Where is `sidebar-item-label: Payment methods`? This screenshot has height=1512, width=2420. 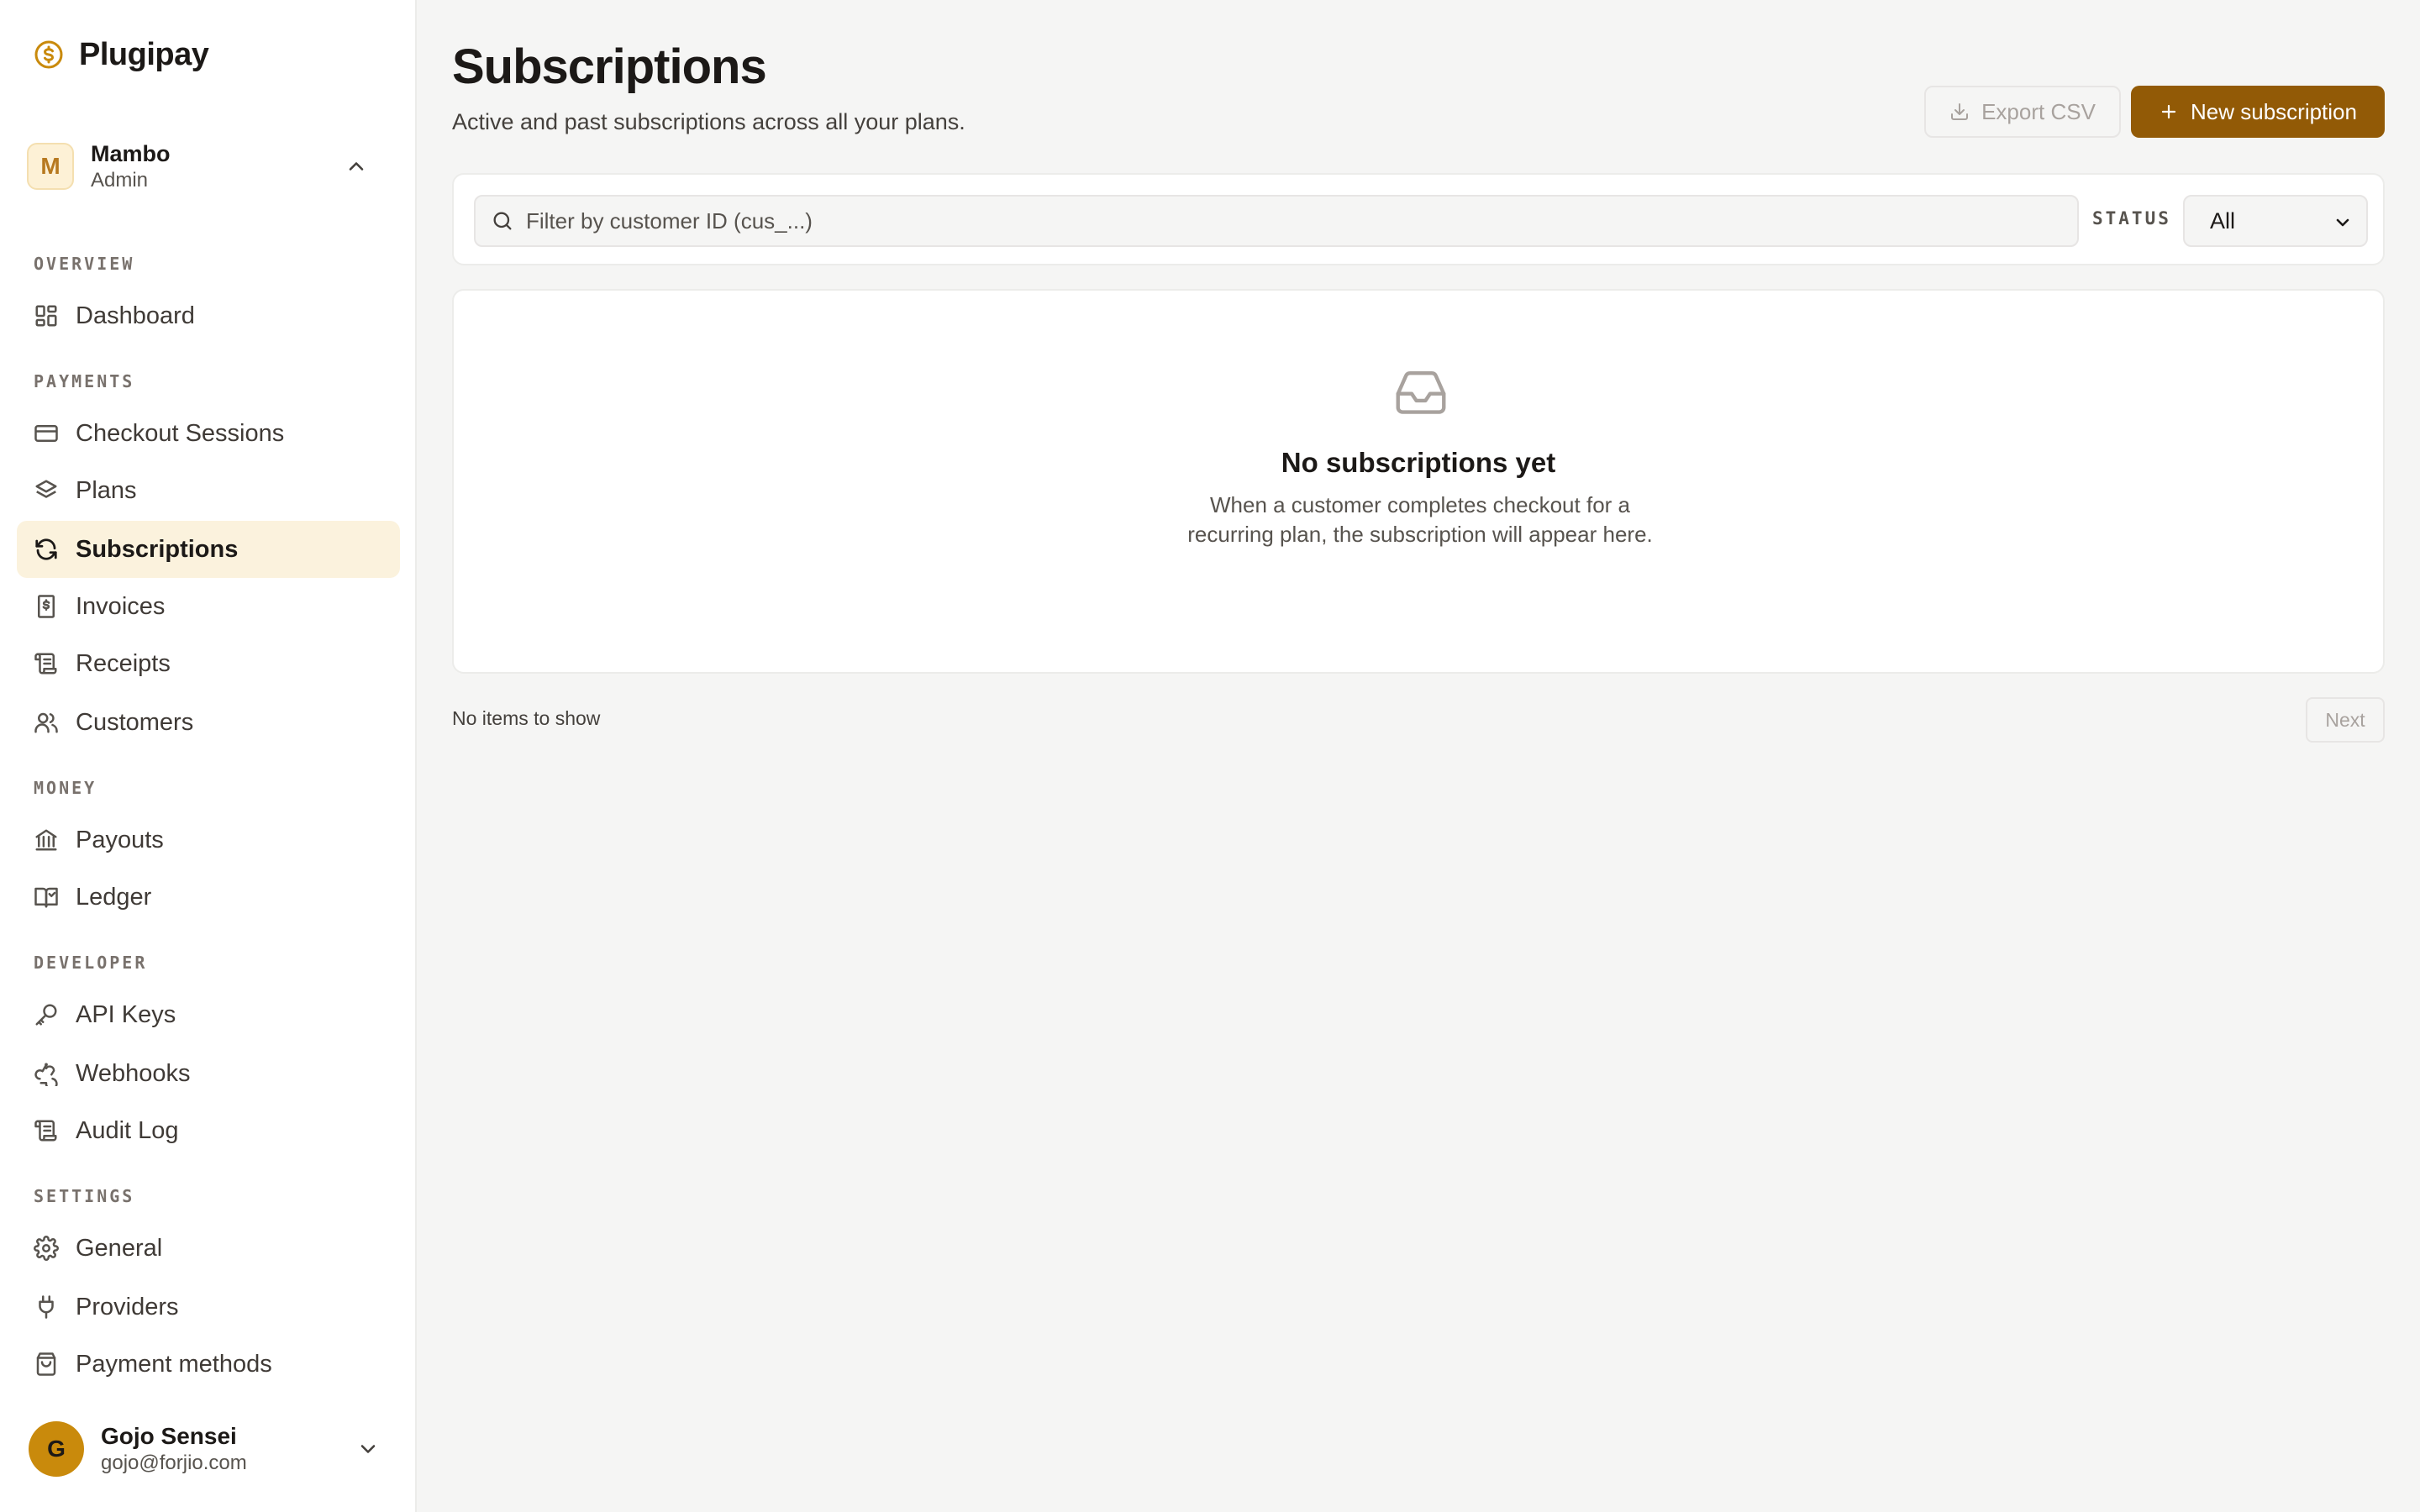
sidebar-item-label: Payment methods is located at coordinates (174, 1364).